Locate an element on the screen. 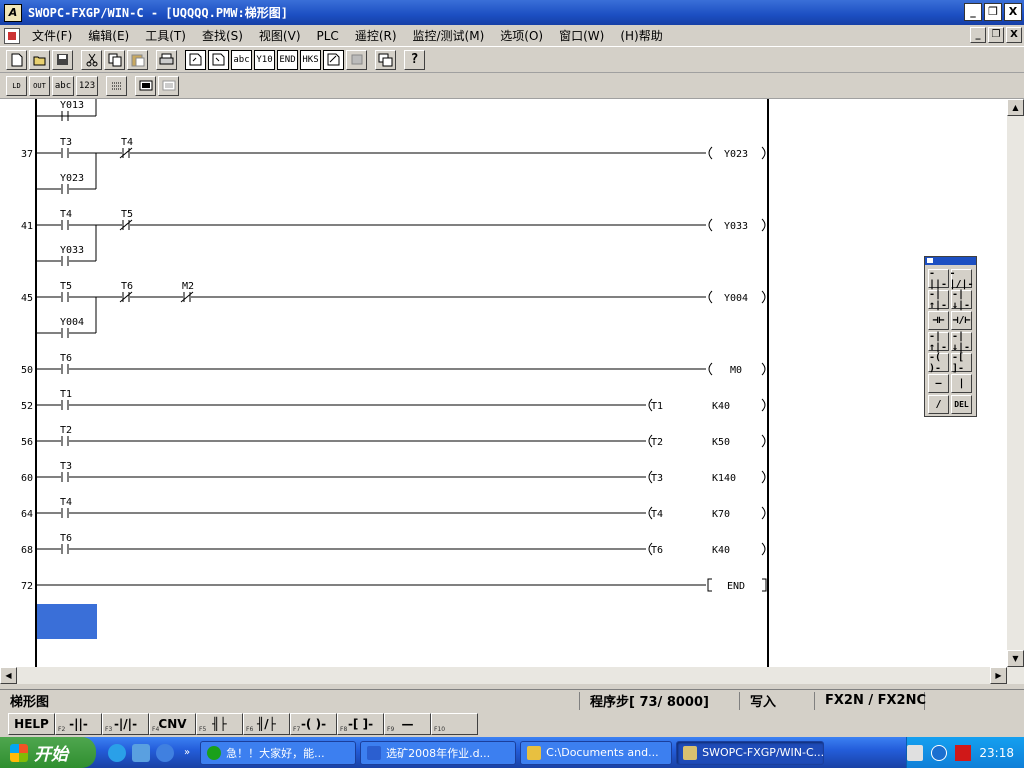 The width and height of the screenshot is (1024, 768). close-button: X is located at coordinates (1013, 12).